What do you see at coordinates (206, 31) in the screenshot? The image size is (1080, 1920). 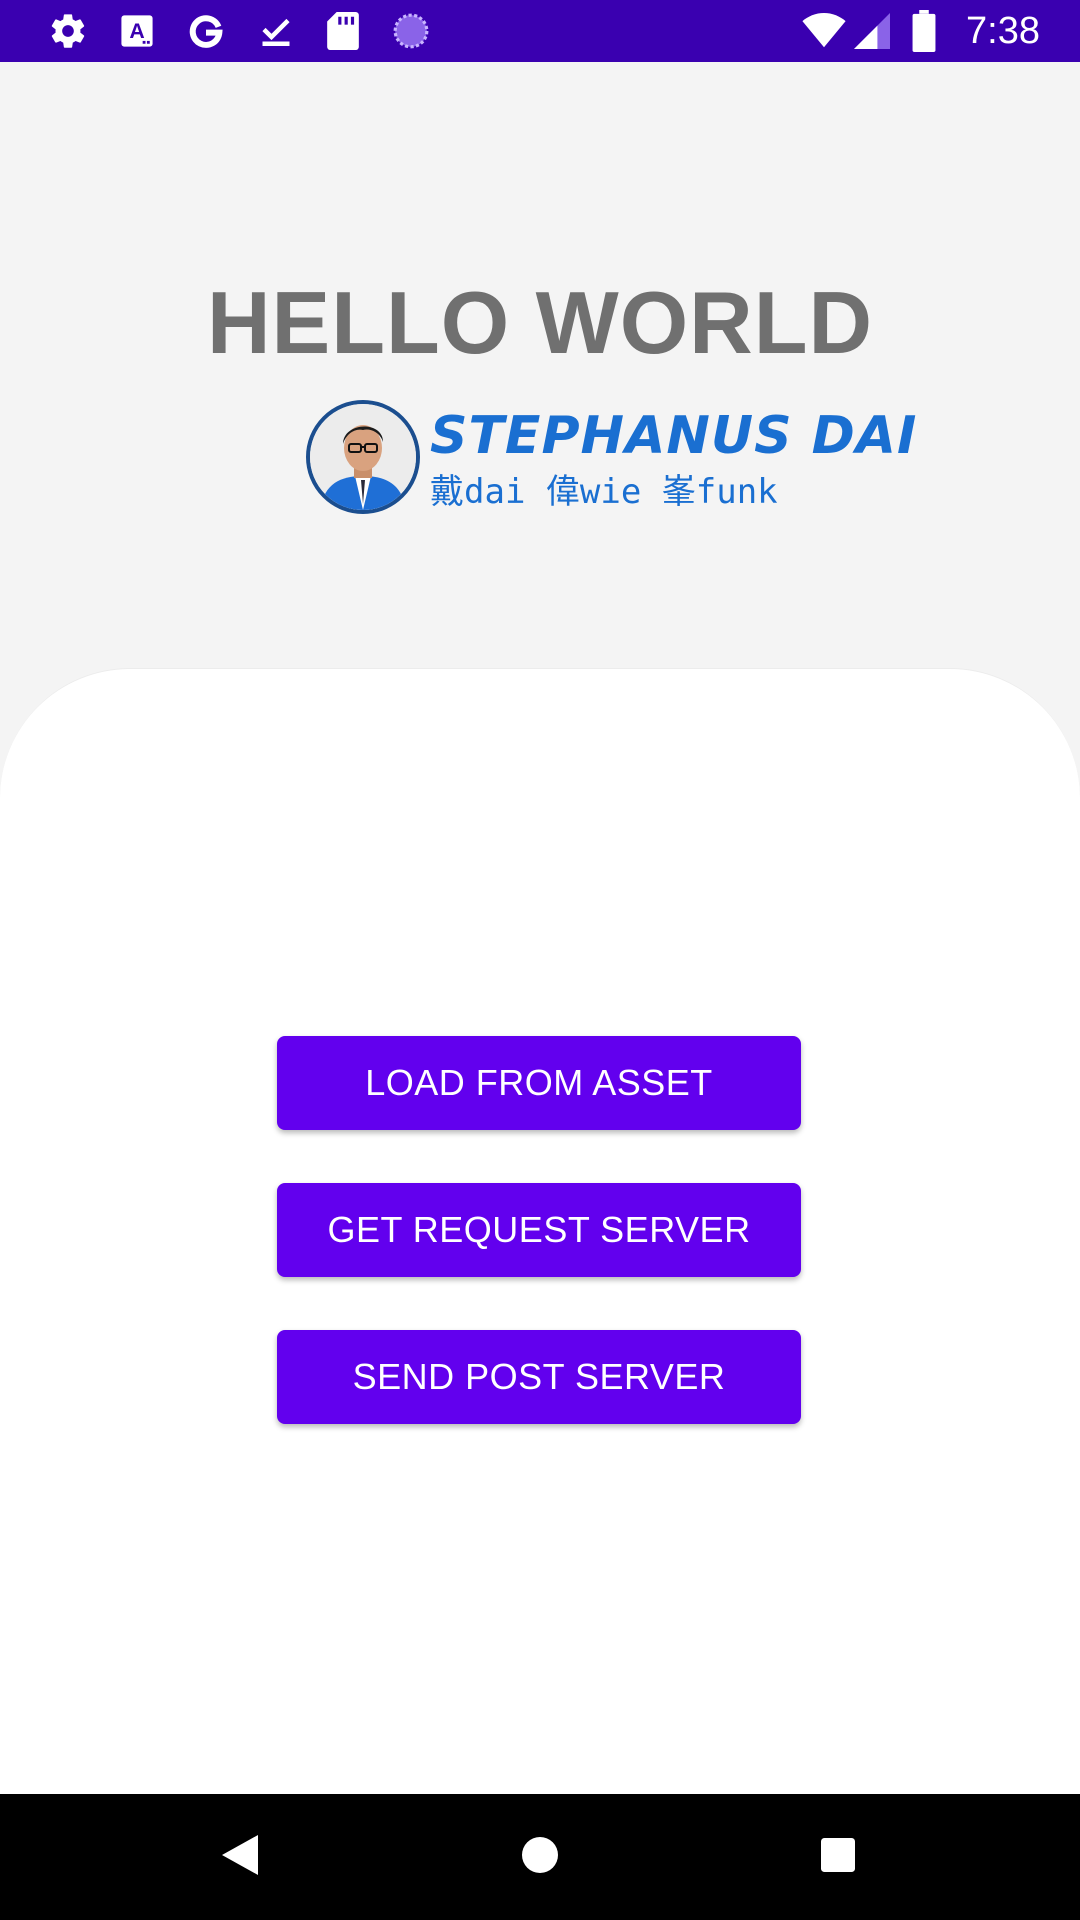 I see `google-g-icon` at bounding box center [206, 31].